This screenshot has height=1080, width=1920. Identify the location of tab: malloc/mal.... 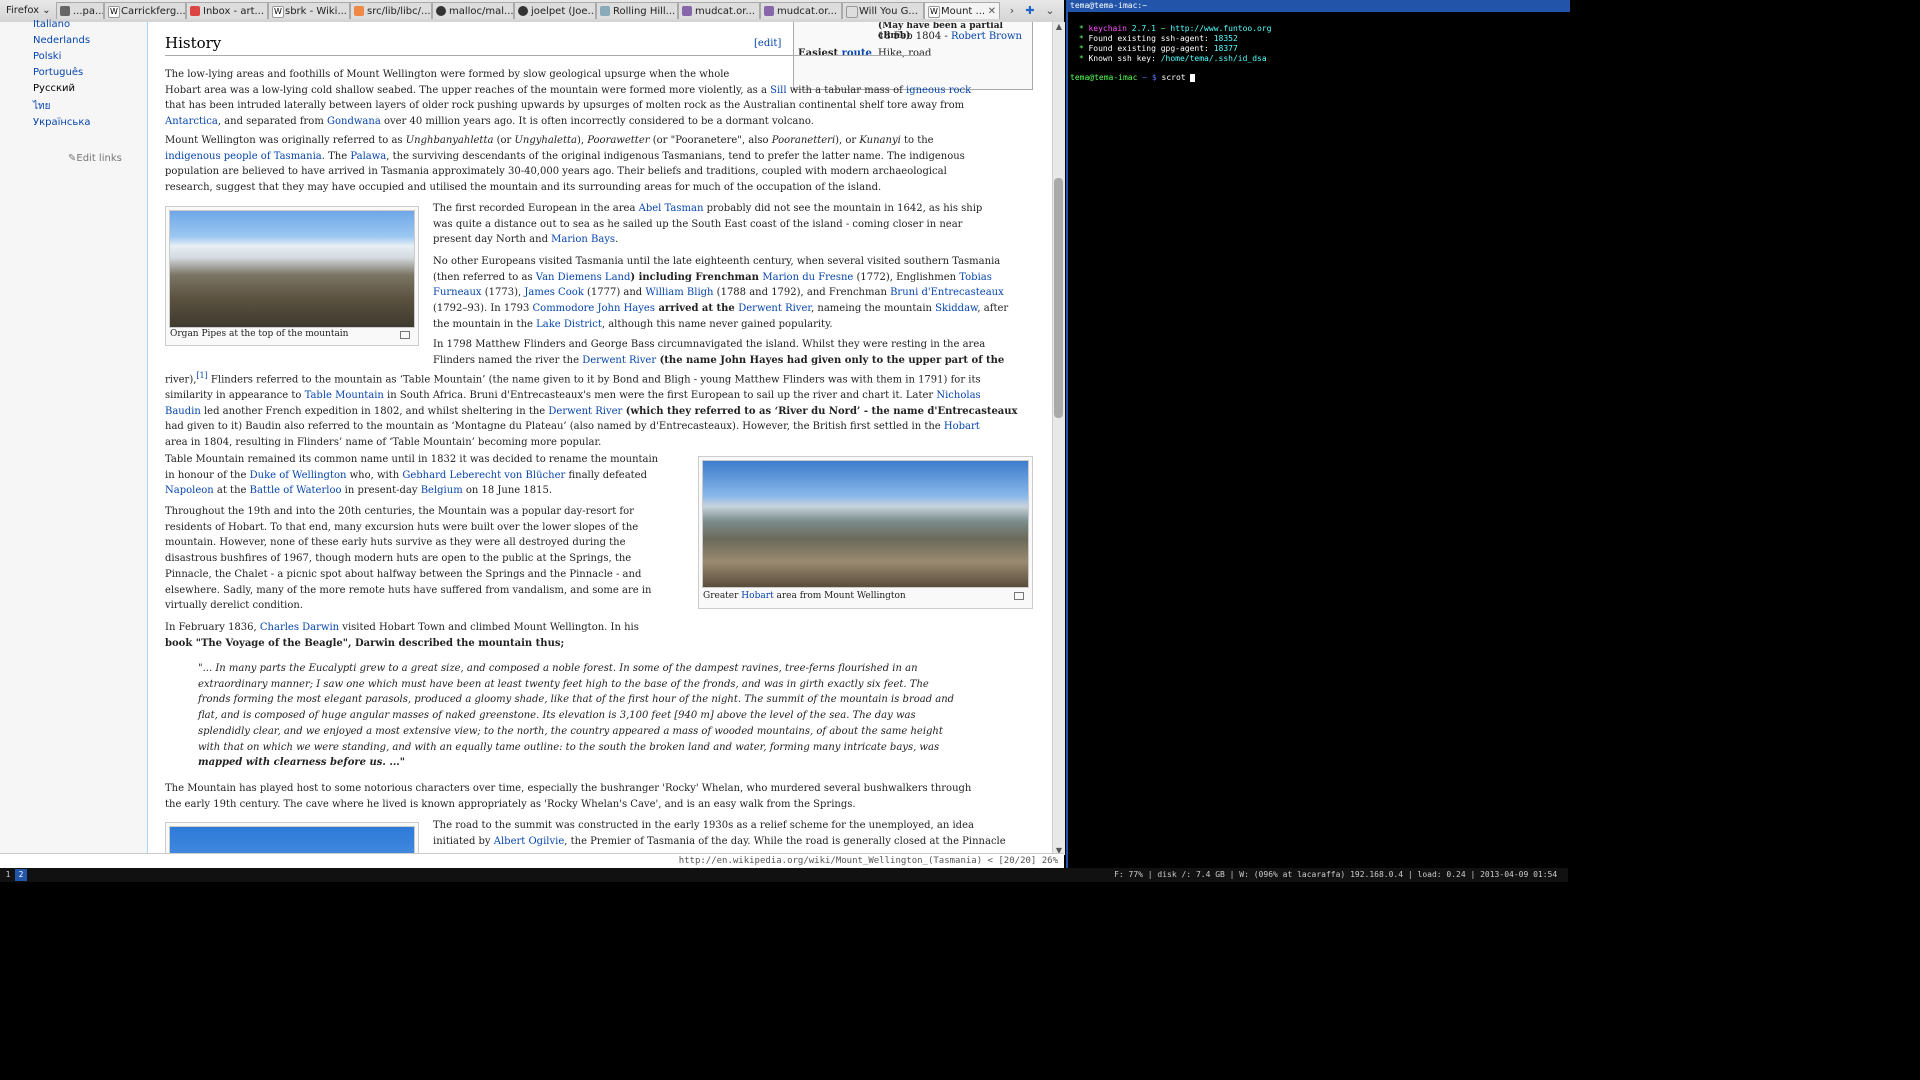
(473, 10).